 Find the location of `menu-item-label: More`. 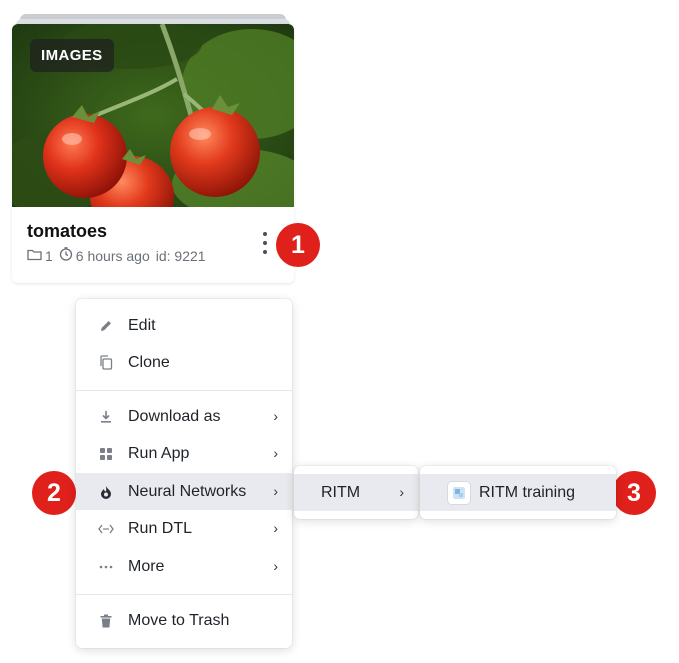

menu-item-label: More is located at coordinates (146, 566).